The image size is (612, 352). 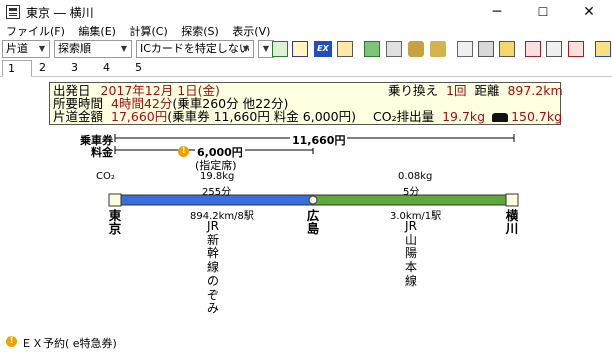 What do you see at coordinates (410, 253) in the screenshot?
I see `seg2-line-name: JR山陽本線` at bounding box center [410, 253].